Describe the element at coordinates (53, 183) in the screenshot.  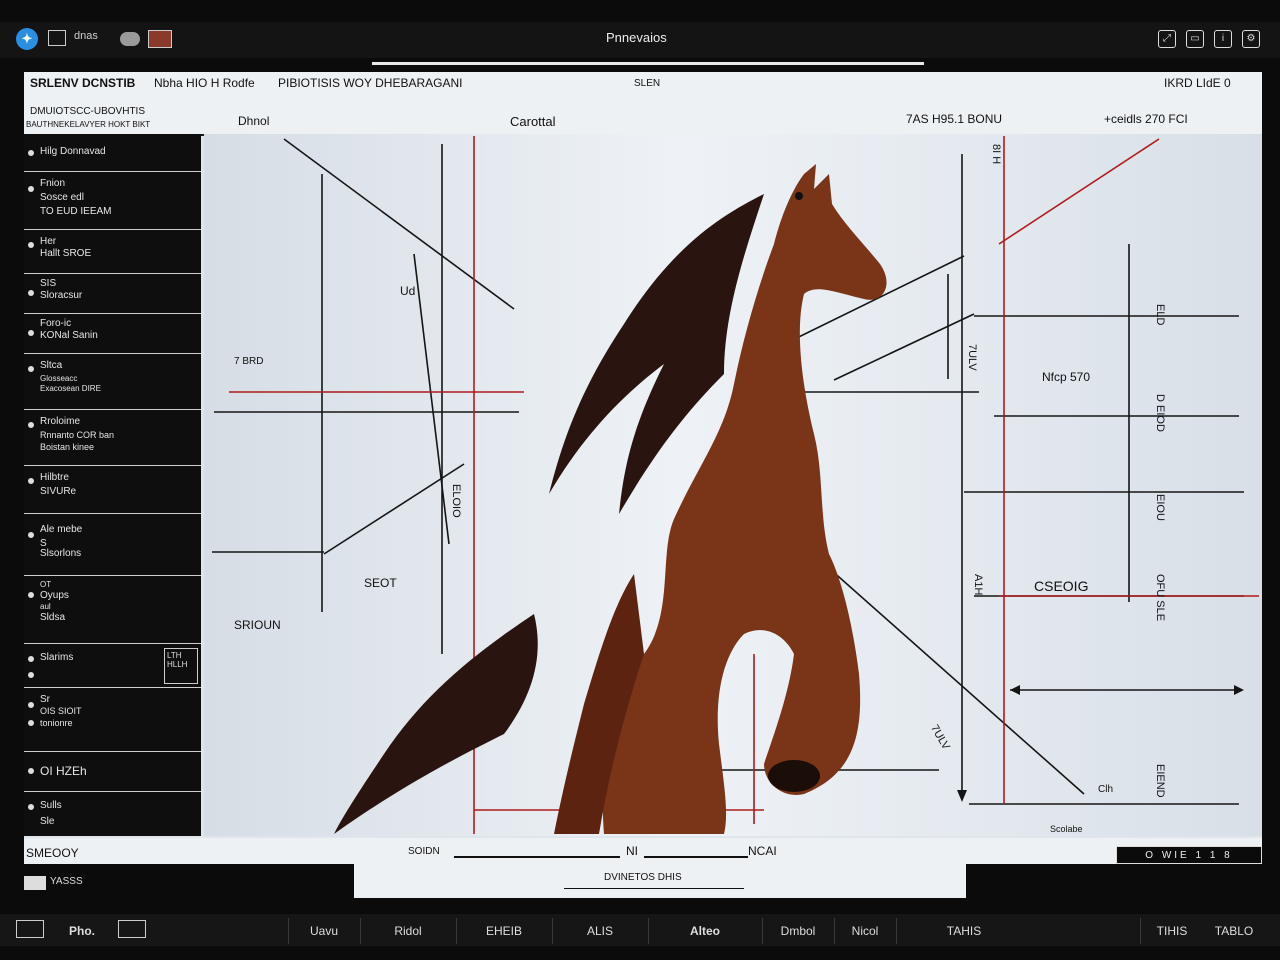
I see `sidebar-item-label: Fnion` at that location.